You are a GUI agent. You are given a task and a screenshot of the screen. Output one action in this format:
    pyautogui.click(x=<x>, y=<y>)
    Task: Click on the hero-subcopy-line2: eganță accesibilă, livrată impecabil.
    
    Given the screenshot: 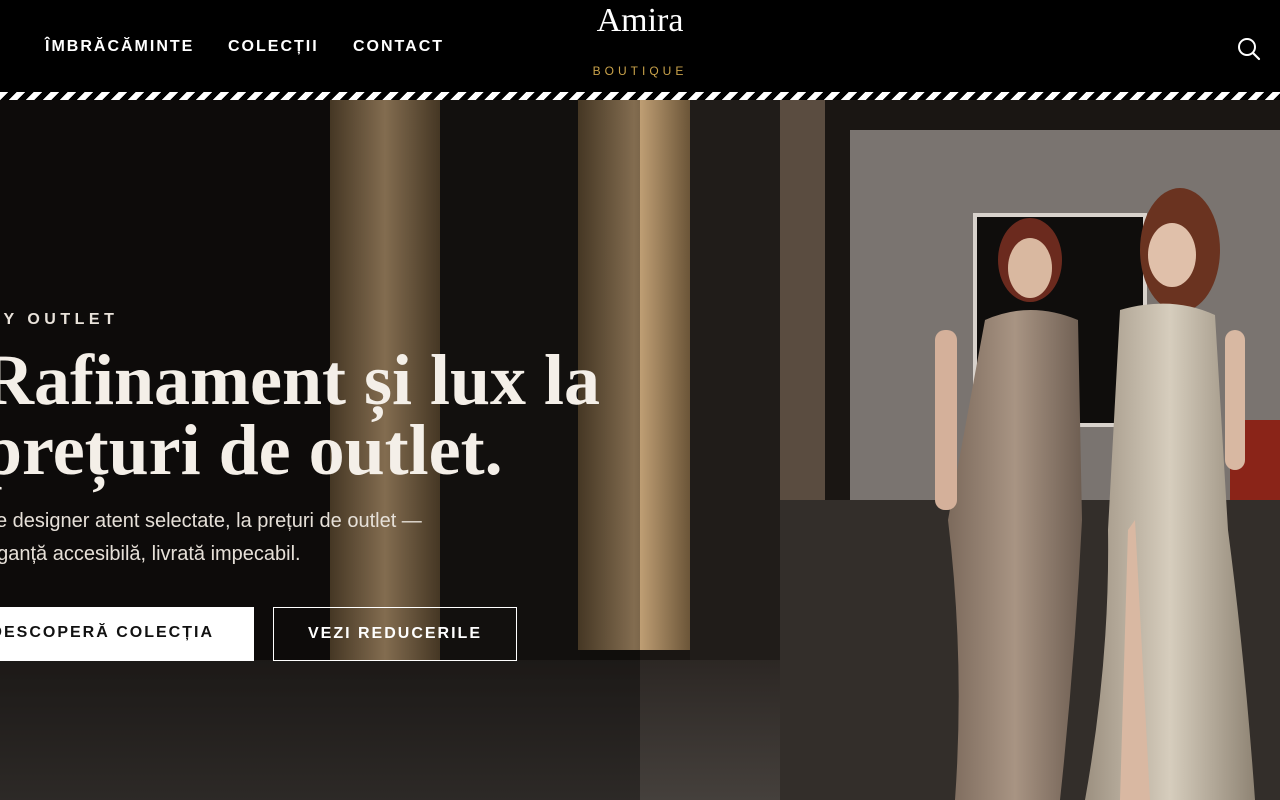 What is the action you would take?
    pyautogui.click(x=150, y=554)
    